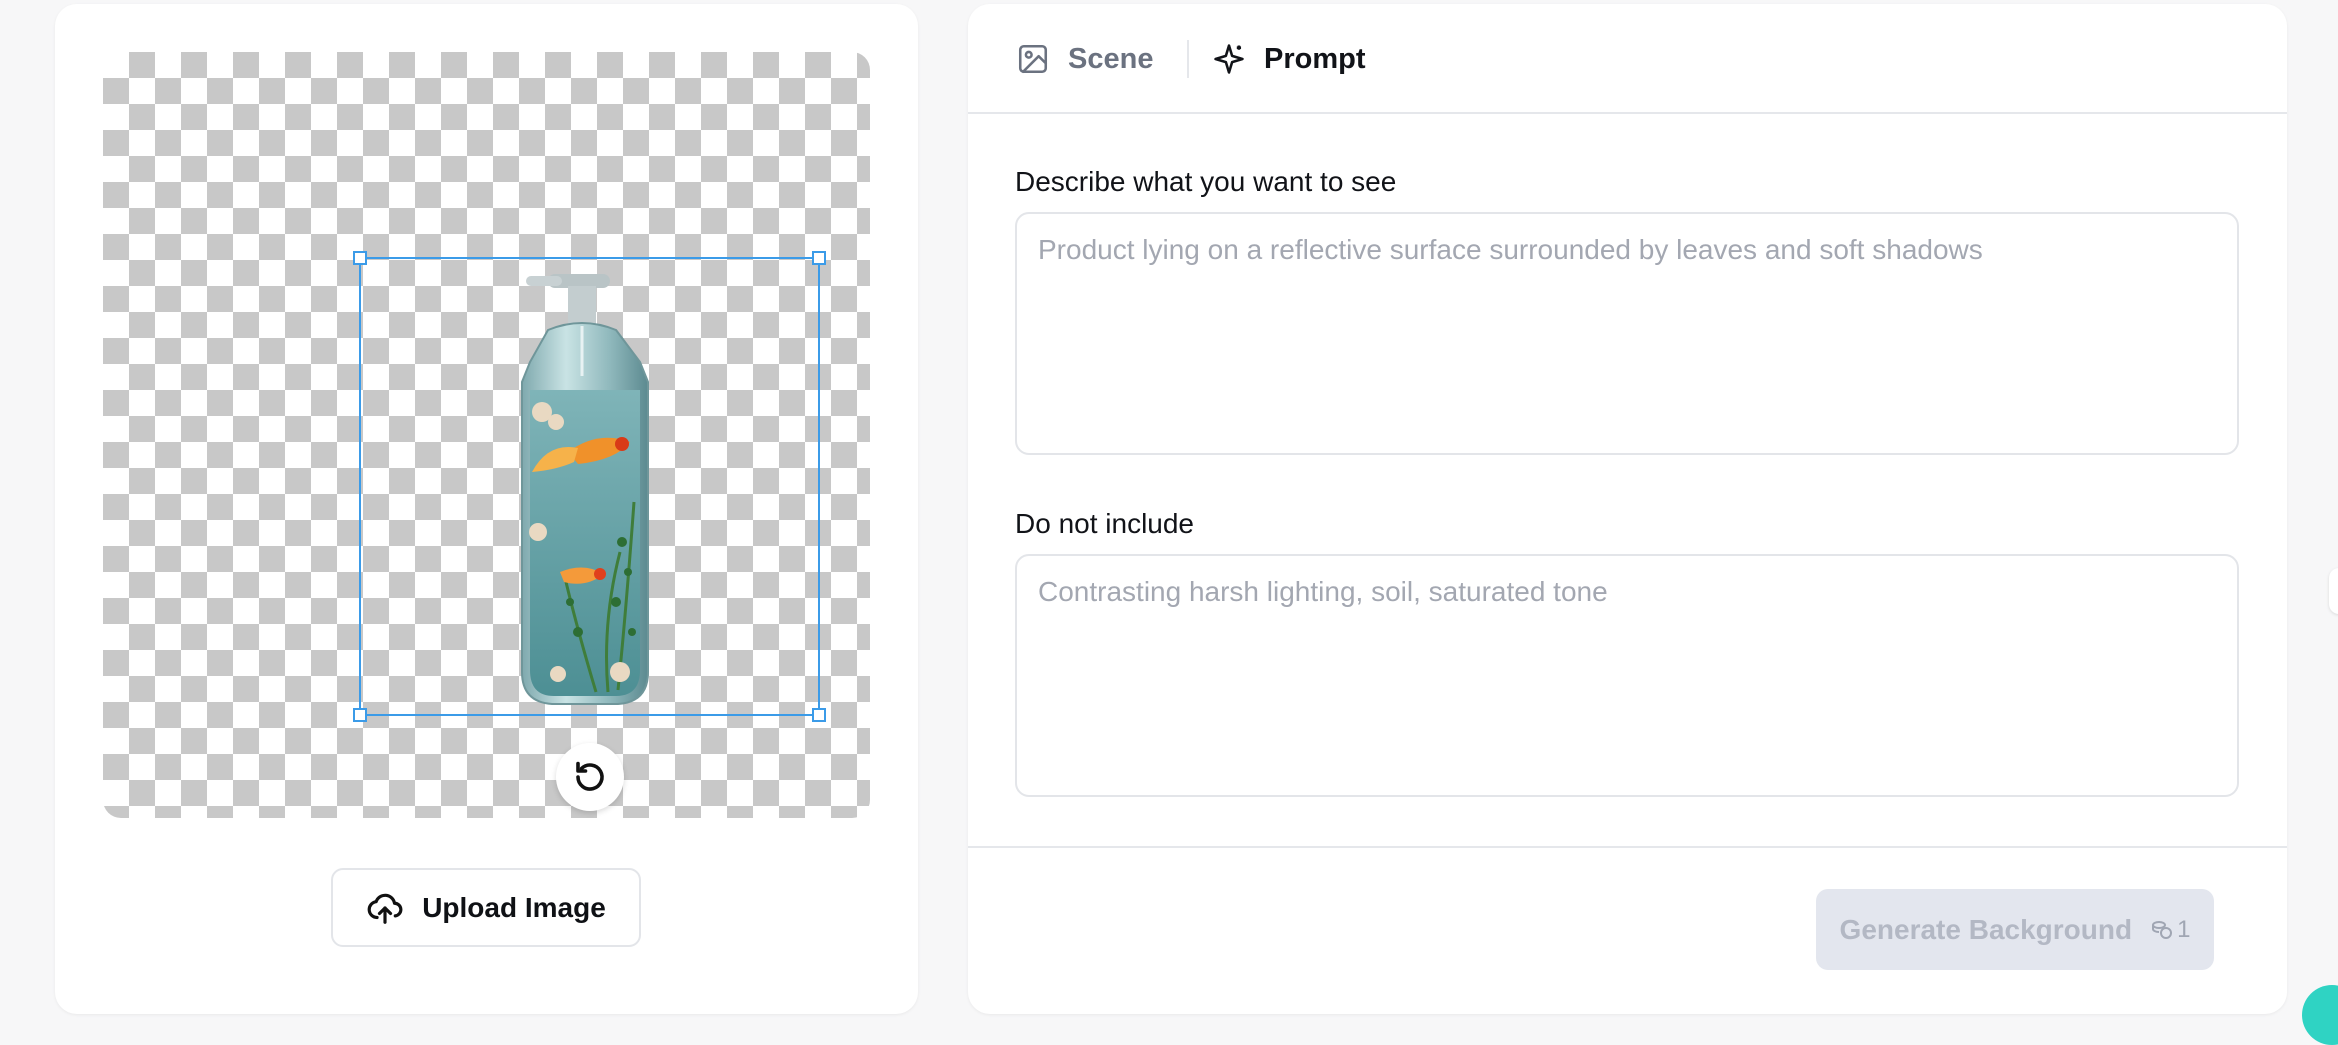  What do you see at coordinates (385, 908) in the screenshot?
I see `cloud-upload-icon` at bounding box center [385, 908].